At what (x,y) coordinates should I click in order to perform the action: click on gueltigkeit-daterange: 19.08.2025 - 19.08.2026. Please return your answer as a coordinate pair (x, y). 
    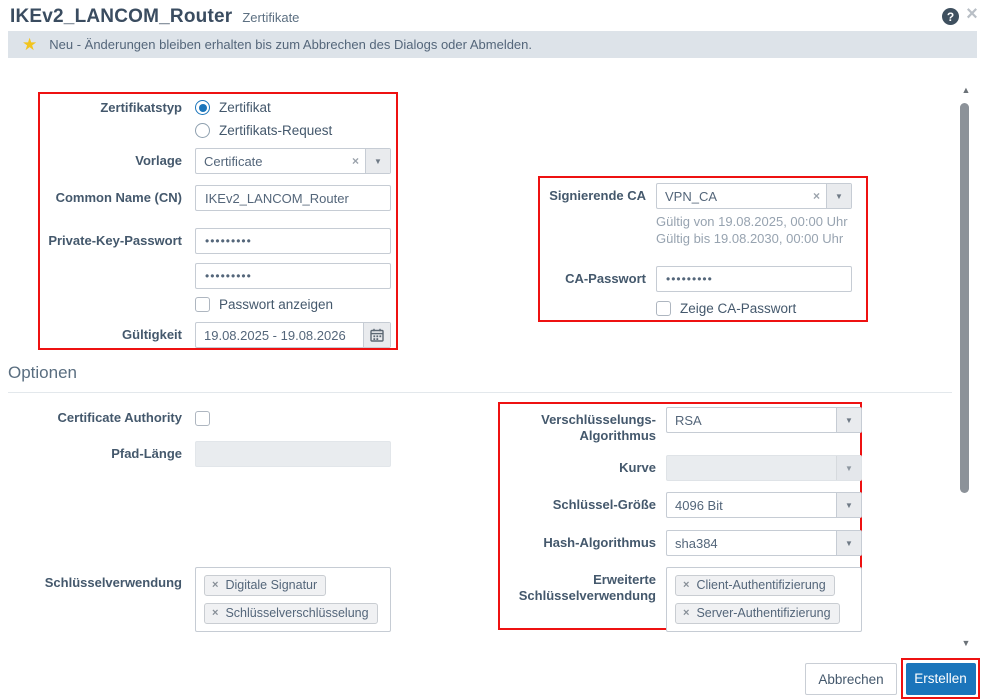
    Looking at the image, I should click on (293, 335).